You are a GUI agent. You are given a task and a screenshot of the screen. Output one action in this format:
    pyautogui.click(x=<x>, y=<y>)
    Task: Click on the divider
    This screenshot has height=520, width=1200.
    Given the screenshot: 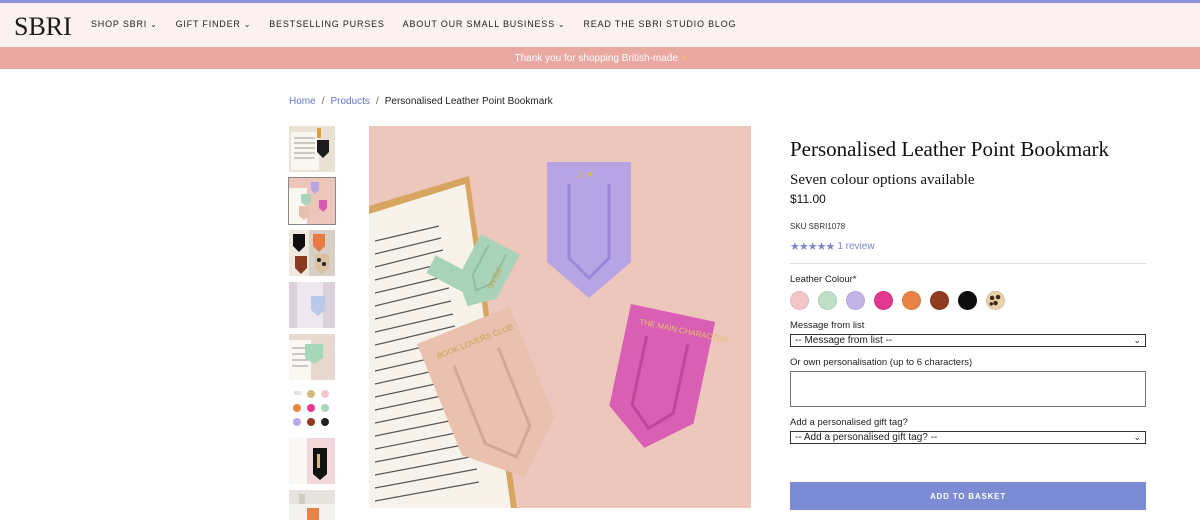 What is the action you would take?
    pyautogui.click(x=968, y=263)
    